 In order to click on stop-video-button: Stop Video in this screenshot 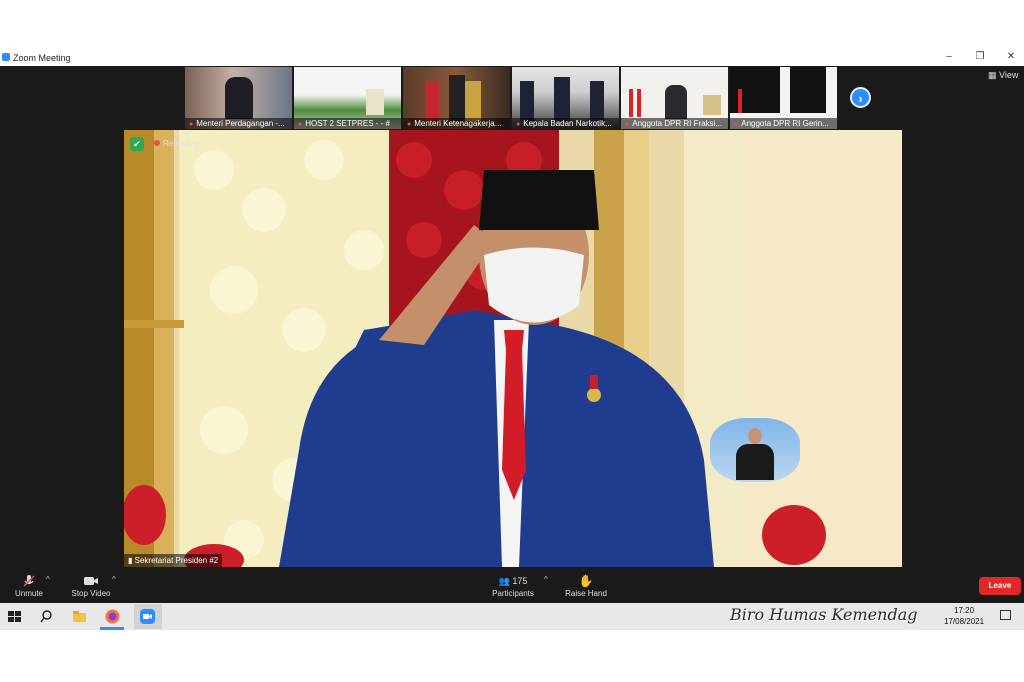, I will do `click(91, 585)`.